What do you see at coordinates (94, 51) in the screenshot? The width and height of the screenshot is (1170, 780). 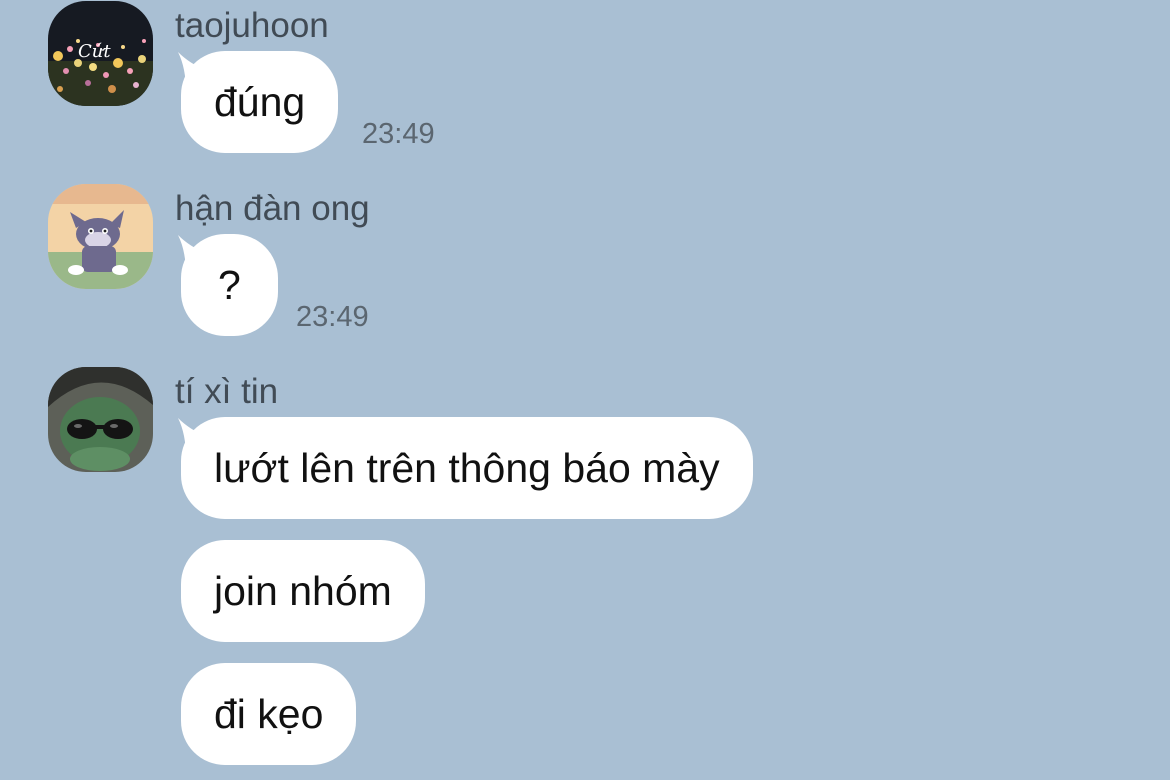 I see `avatar-caption: Cứt` at bounding box center [94, 51].